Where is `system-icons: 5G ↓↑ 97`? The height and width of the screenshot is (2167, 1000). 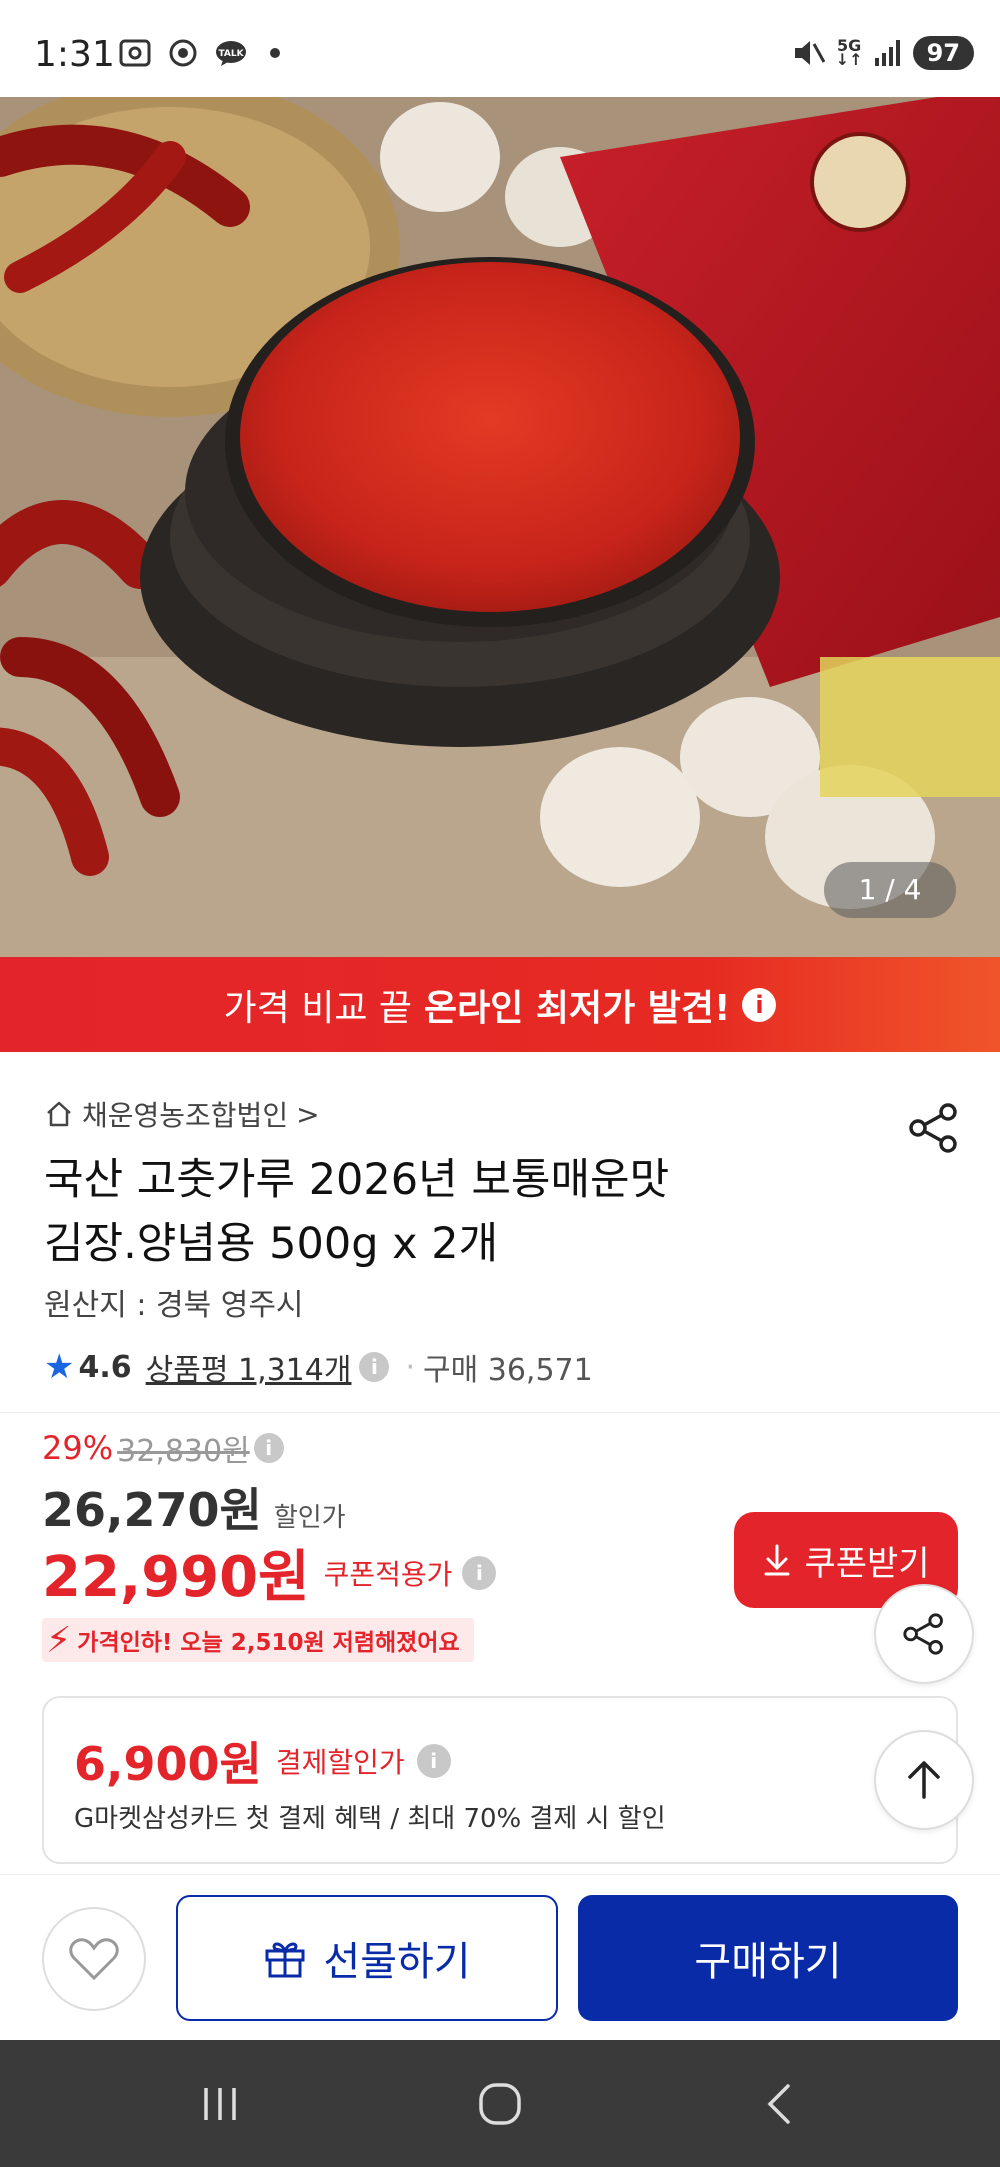
system-icons: 5G ↓↑ 97 is located at coordinates (883, 53).